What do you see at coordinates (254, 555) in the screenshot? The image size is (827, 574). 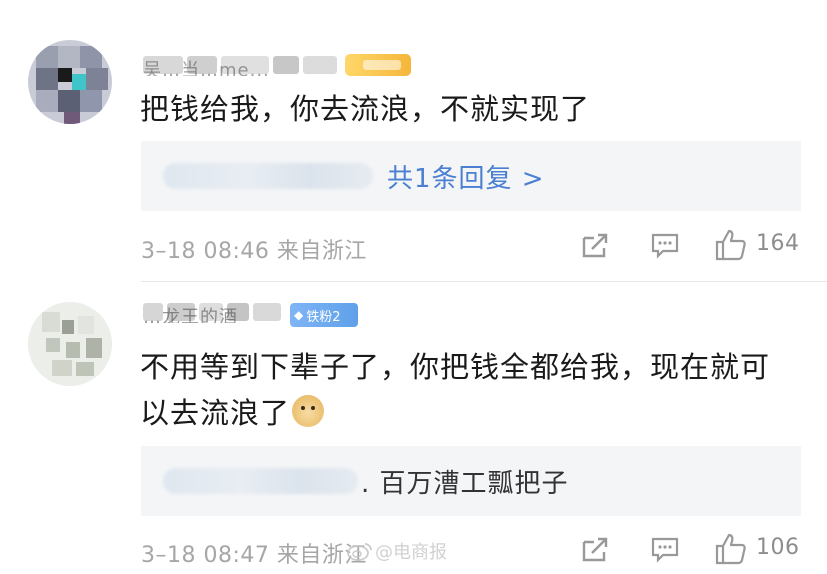 I see `comment-meta: 3–18 08:47 来自浙江` at bounding box center [254, 555].